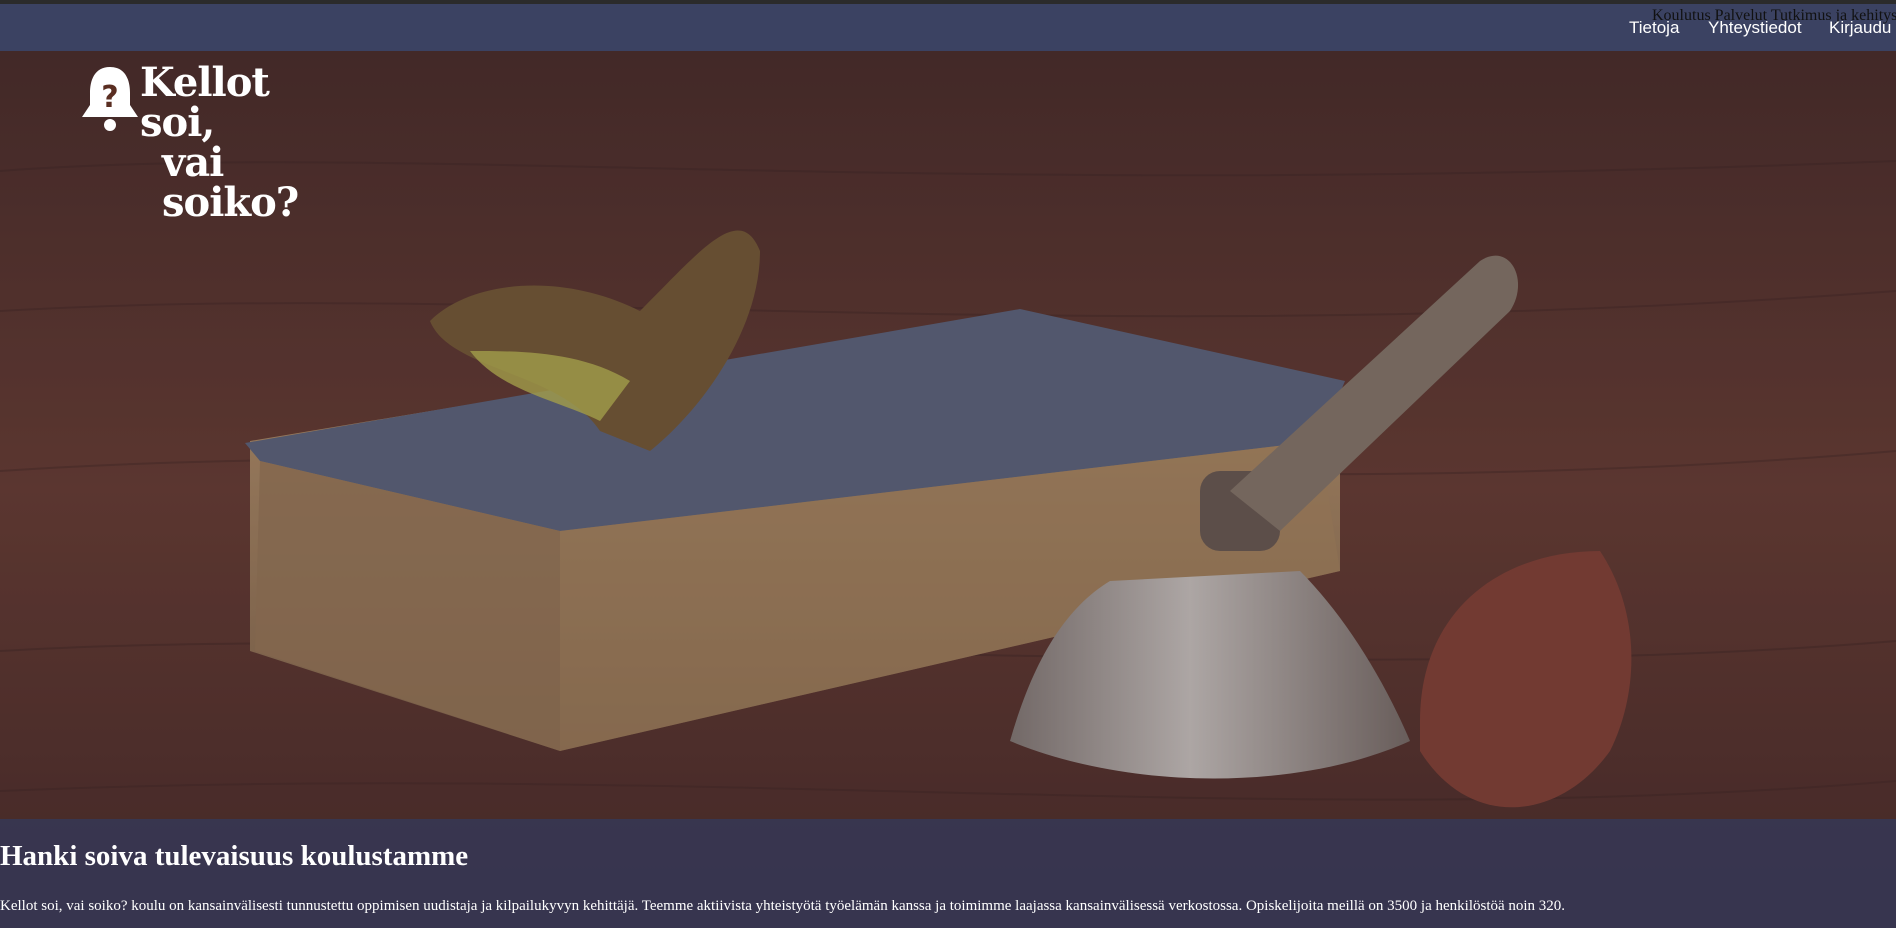  I want to click on logo-text: Kellot soi, vai soiko?, so click(245, 143).